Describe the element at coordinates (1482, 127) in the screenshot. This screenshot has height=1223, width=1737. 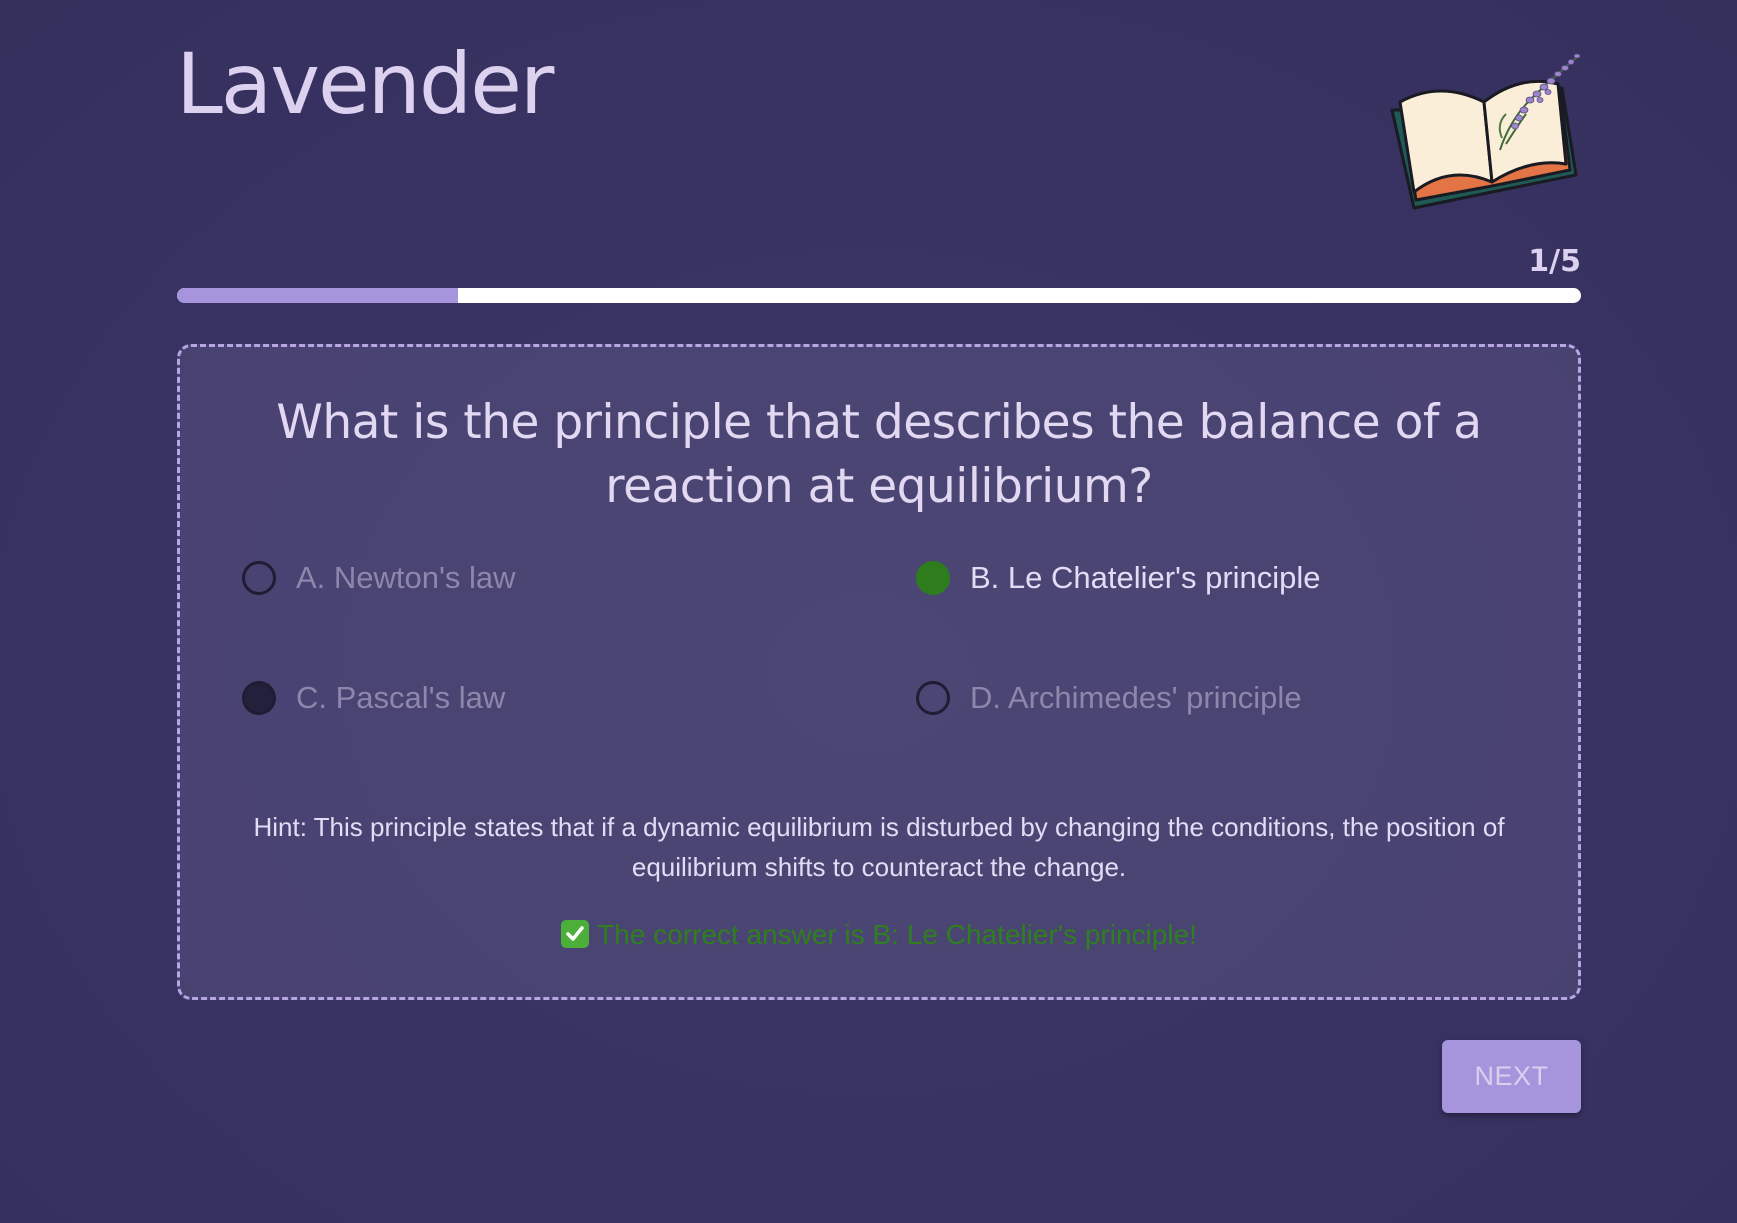
I see `open-book-with-lavender-icon` at that location.